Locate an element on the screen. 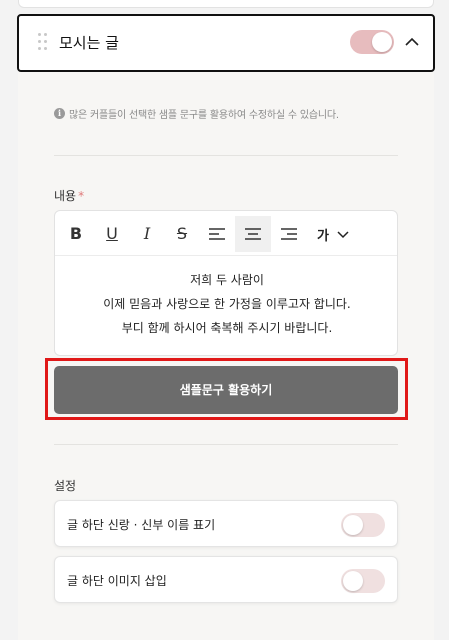  align-center-icon is located at coordinates (253, 234).